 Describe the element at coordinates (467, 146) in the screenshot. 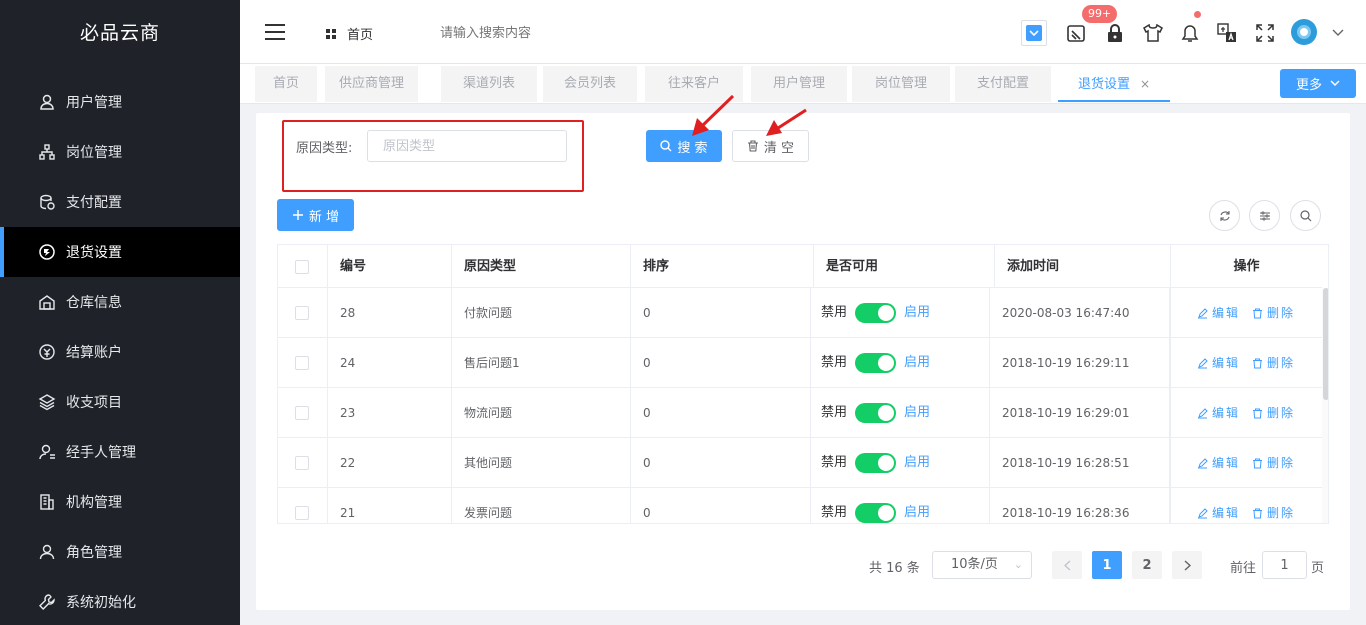

I see `reason-type-input` at that location.